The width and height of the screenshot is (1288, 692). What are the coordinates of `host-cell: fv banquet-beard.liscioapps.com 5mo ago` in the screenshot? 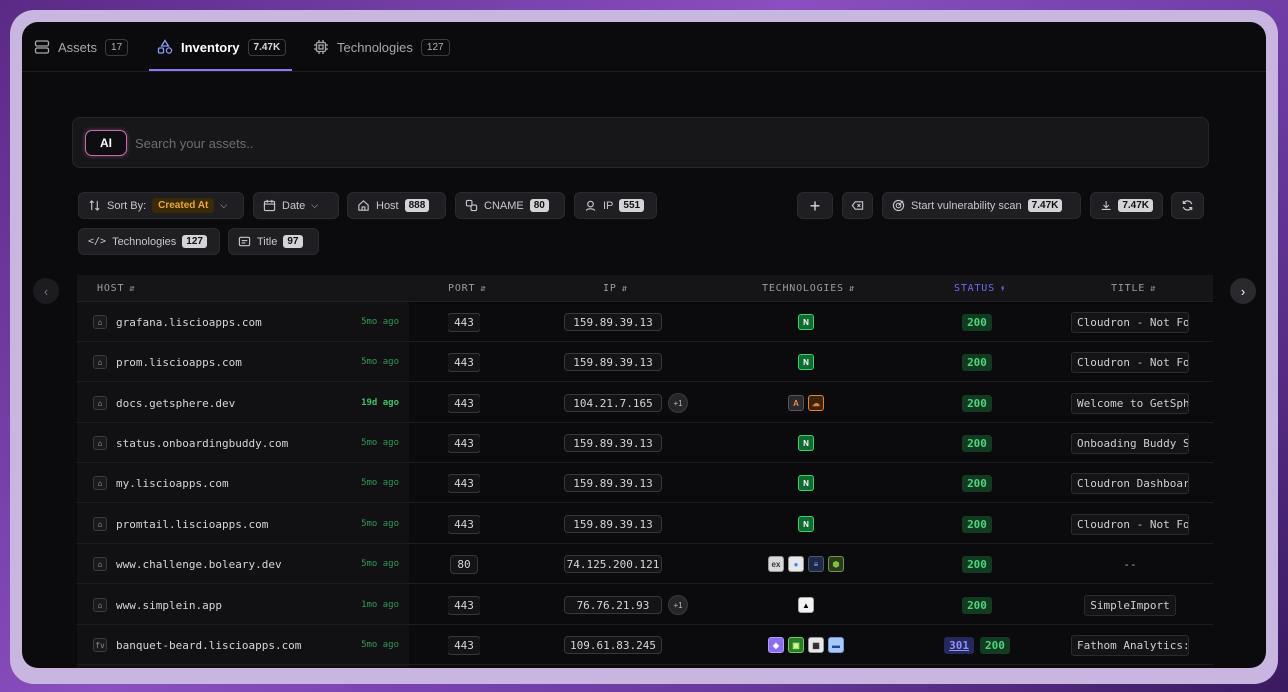 It's located at (246, 645).